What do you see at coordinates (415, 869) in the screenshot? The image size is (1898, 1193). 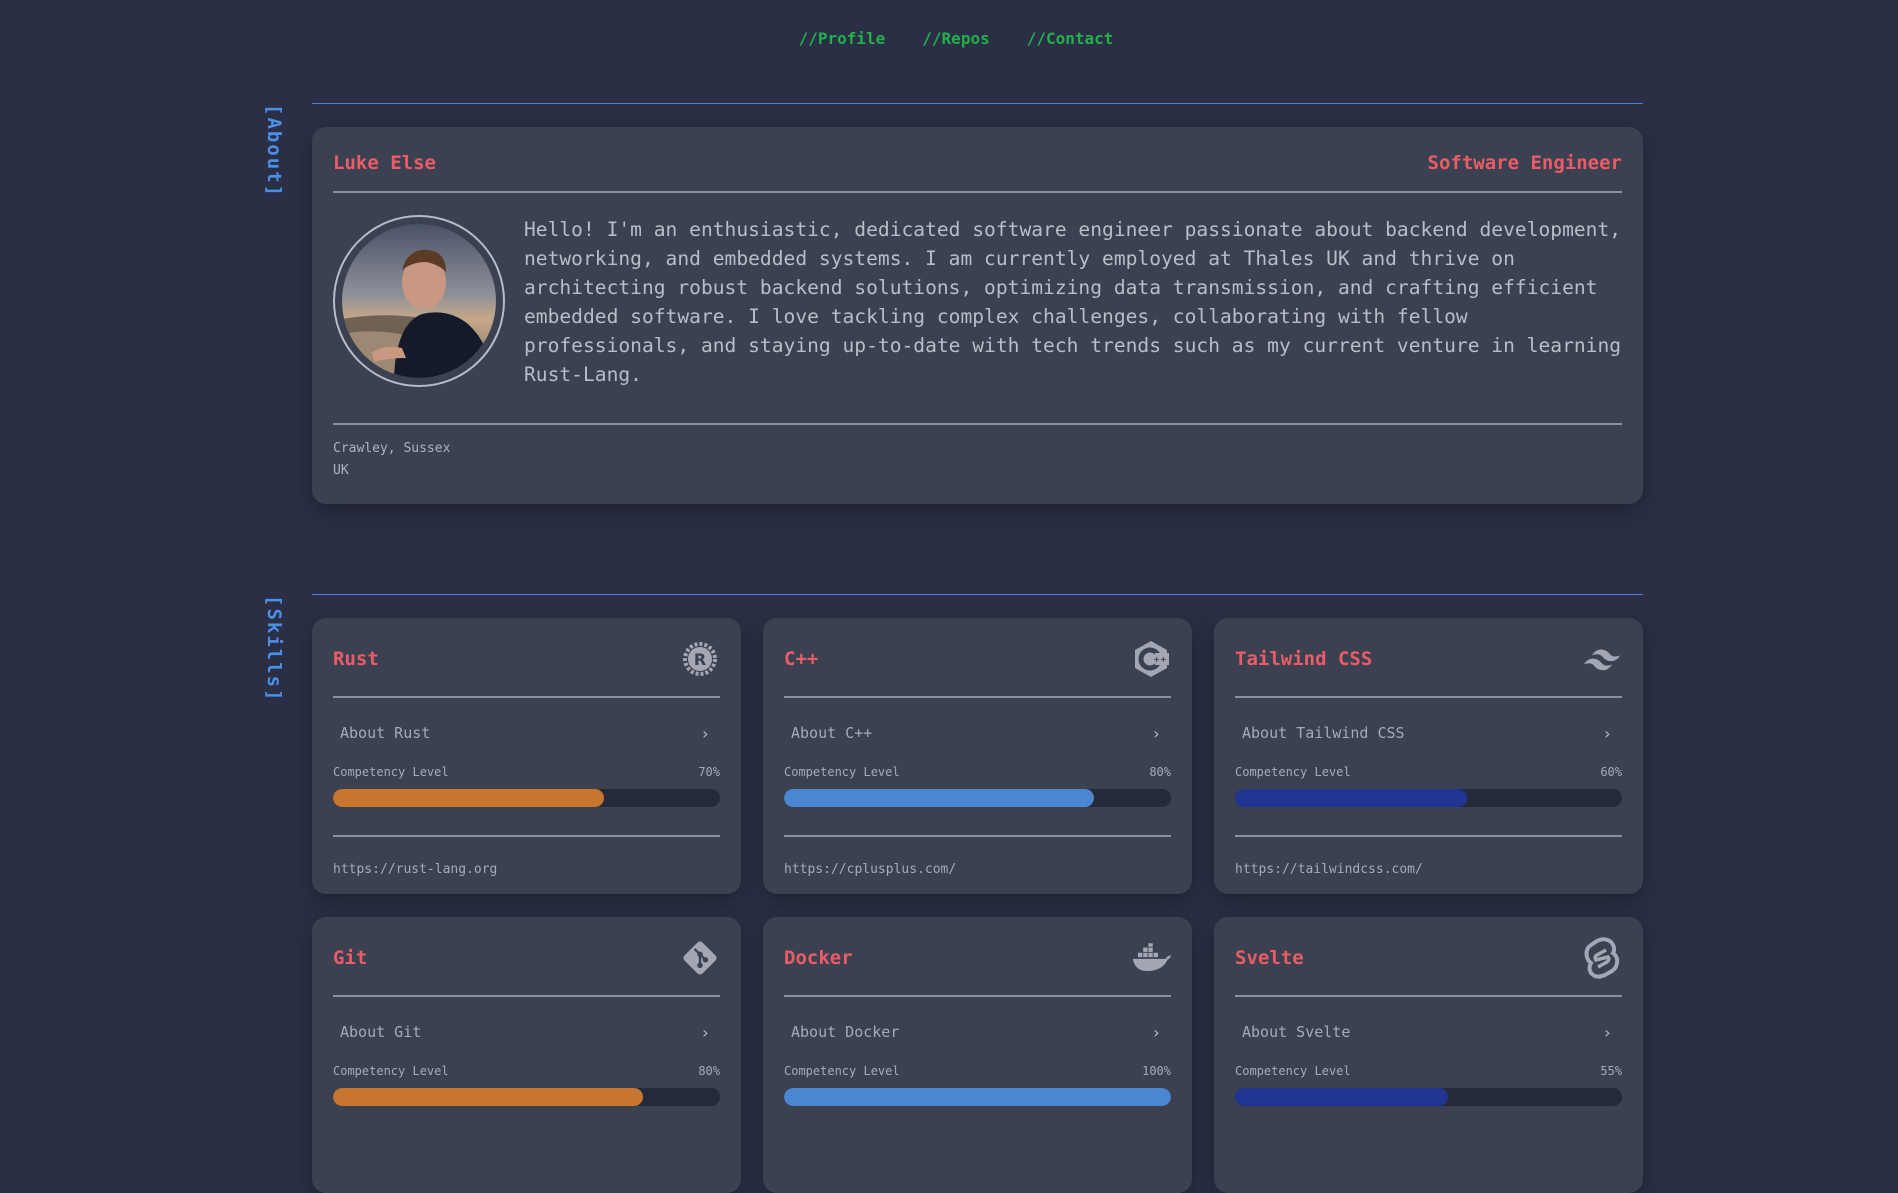 I see `skill-website-link: https://rust-lang.org` at bounding box center [415, 869].